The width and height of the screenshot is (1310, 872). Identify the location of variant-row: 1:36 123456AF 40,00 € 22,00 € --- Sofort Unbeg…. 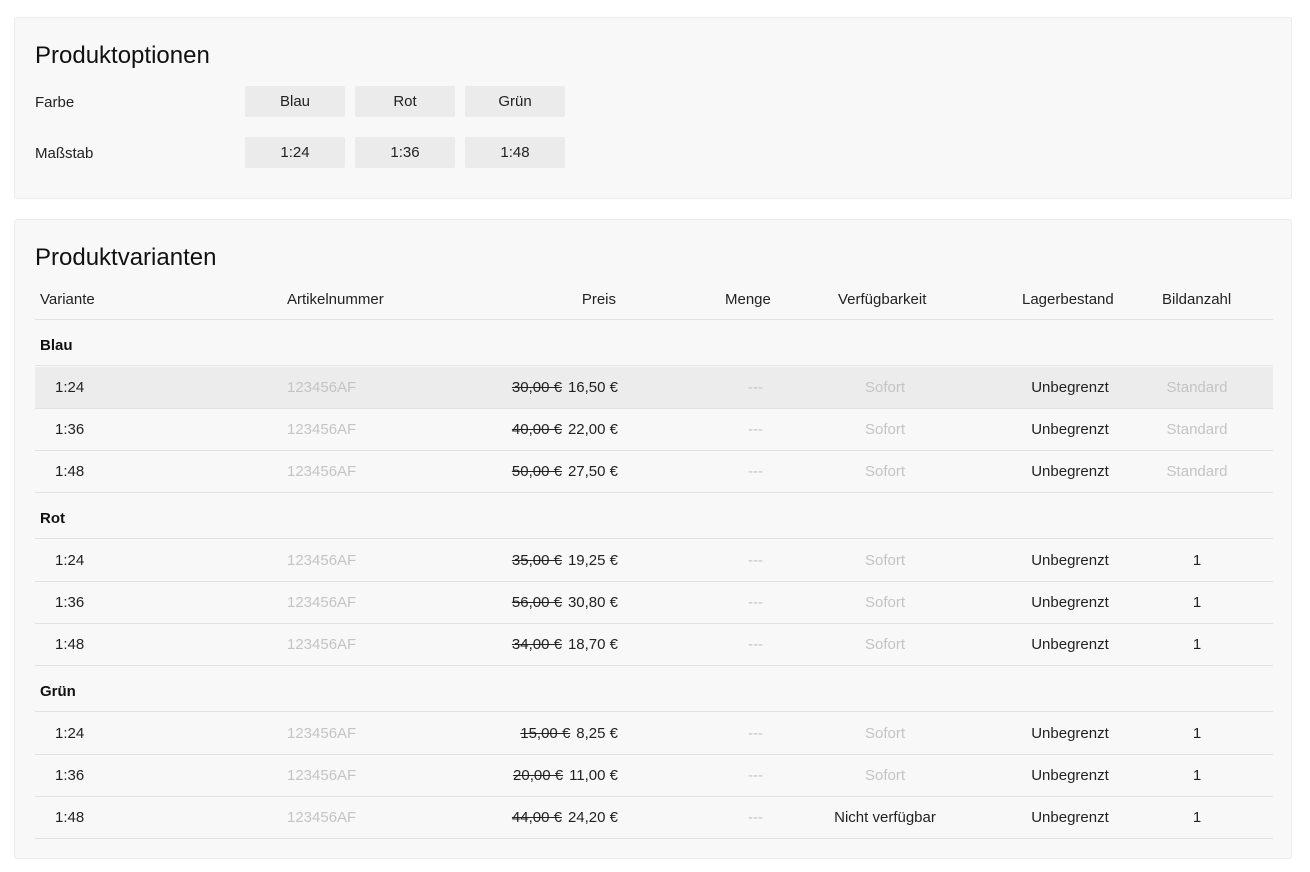
(654, 430).